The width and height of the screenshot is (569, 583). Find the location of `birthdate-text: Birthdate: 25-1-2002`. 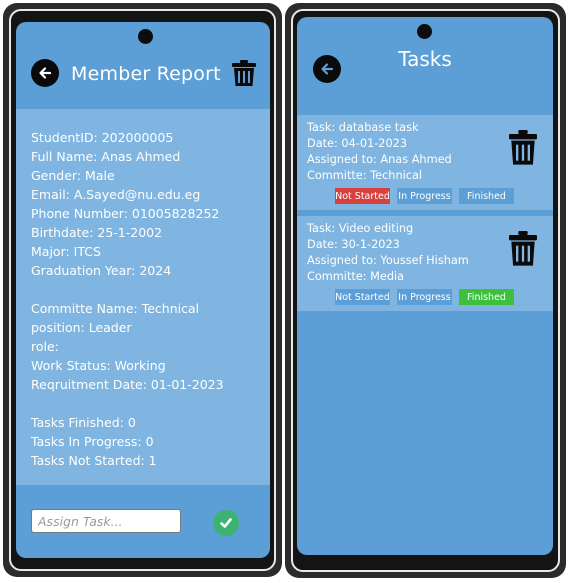

birthdate-text: Birthdate: 25-1-2002 is located at coordinates (97, 232).